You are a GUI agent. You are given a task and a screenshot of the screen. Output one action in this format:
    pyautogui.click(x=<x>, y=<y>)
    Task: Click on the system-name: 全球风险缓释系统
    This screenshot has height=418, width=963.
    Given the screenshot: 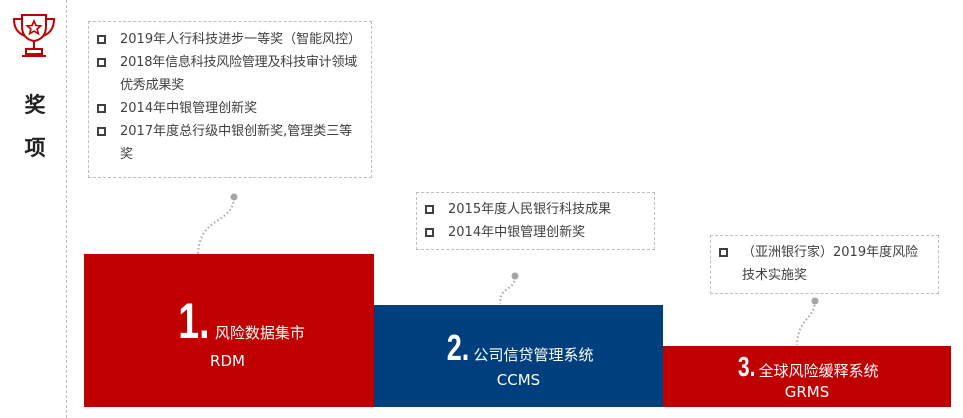 What is the action you would take?
    pyautogui.click(x=818, y=371)
    